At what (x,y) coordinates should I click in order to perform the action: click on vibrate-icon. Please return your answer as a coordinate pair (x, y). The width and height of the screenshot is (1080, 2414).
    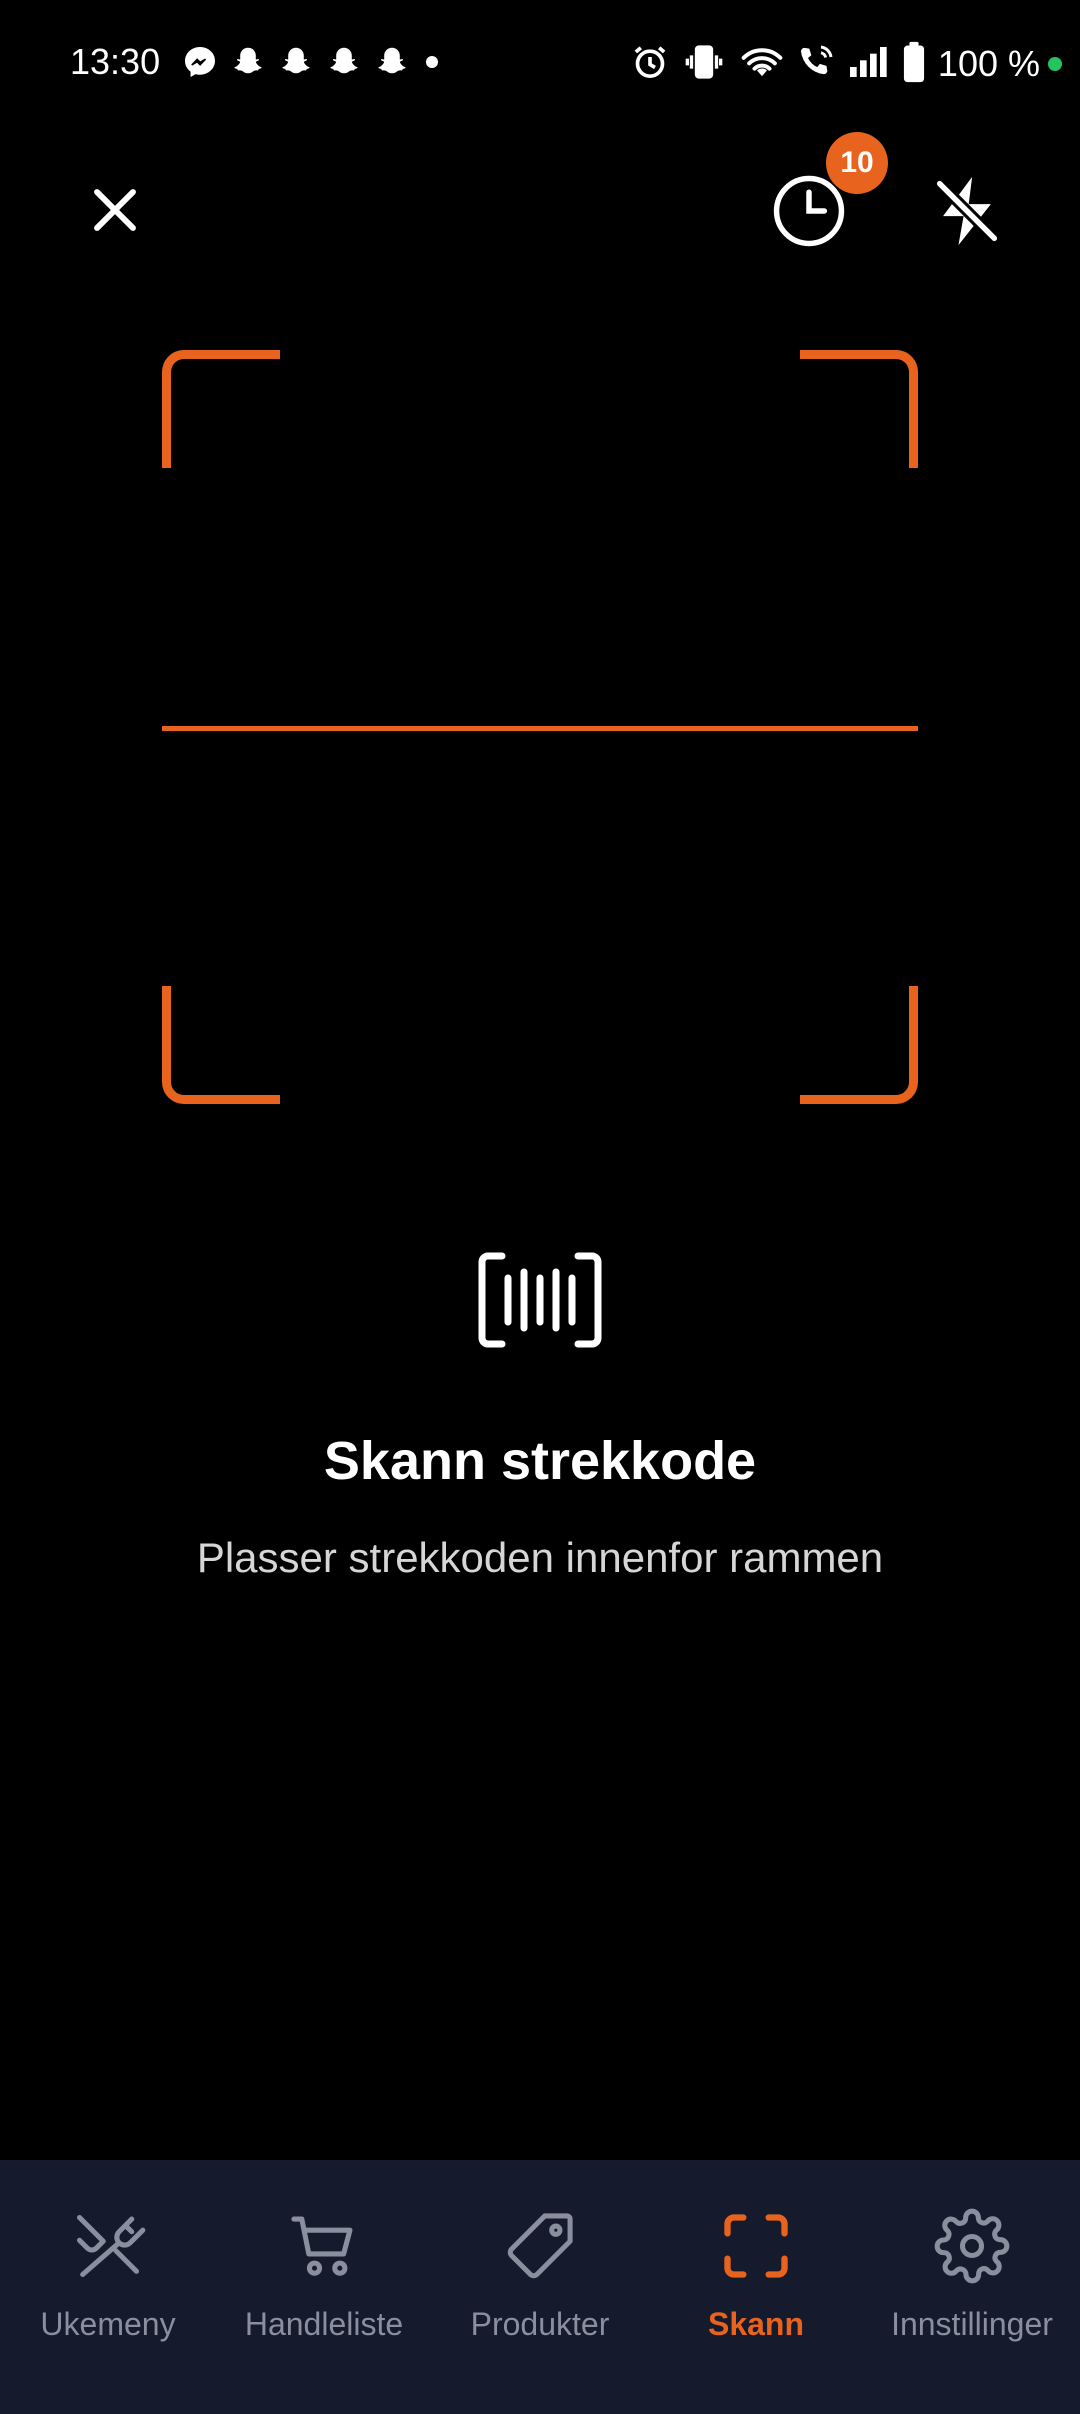
    Looking at the image, I should click on (704, 64).